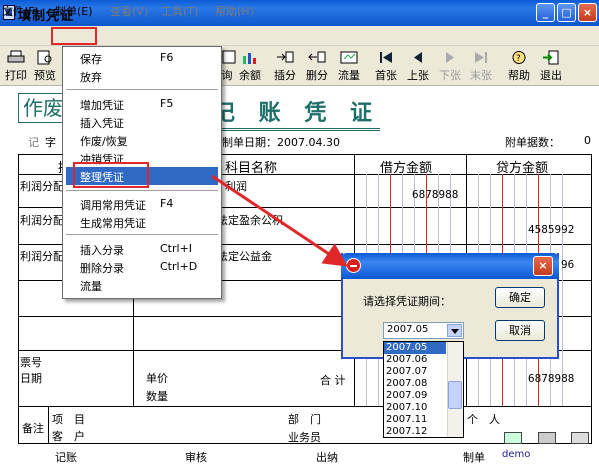 This screenshot has width=599, height=465. I want to click on insert-row-button: 插分, so click(285, 67).